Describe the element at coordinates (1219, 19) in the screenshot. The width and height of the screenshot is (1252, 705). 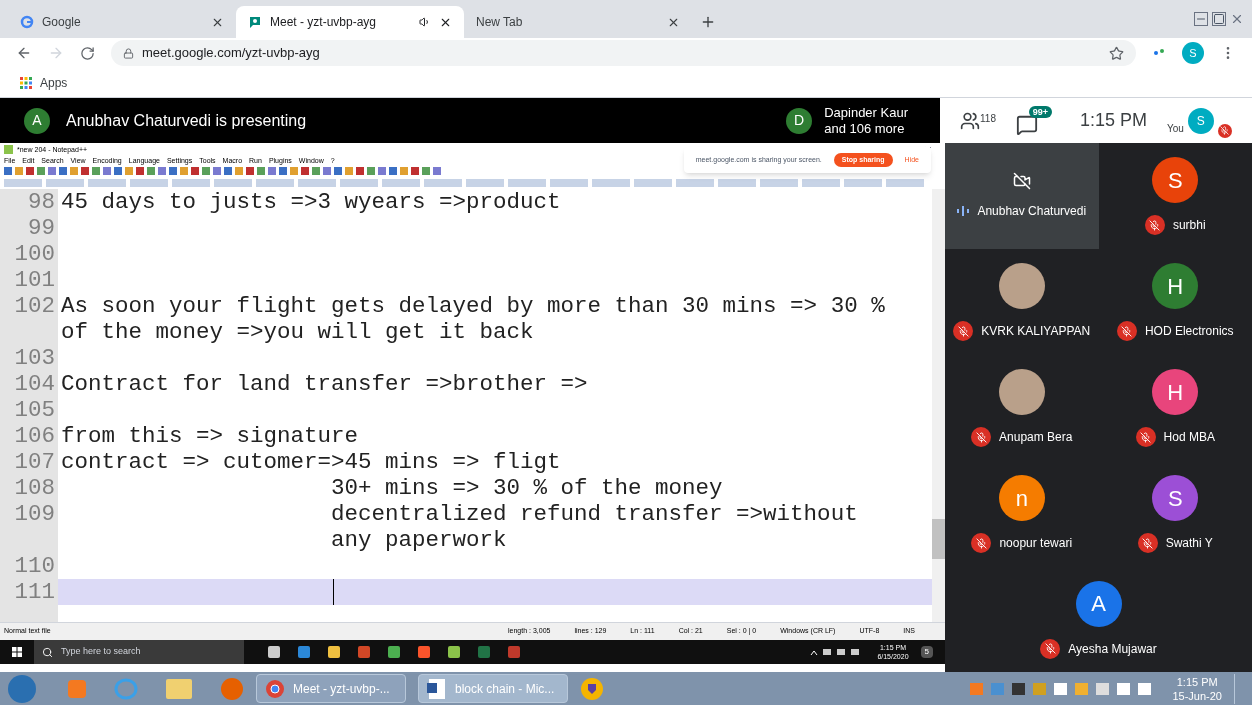
I see `maximize-icon` at that location.